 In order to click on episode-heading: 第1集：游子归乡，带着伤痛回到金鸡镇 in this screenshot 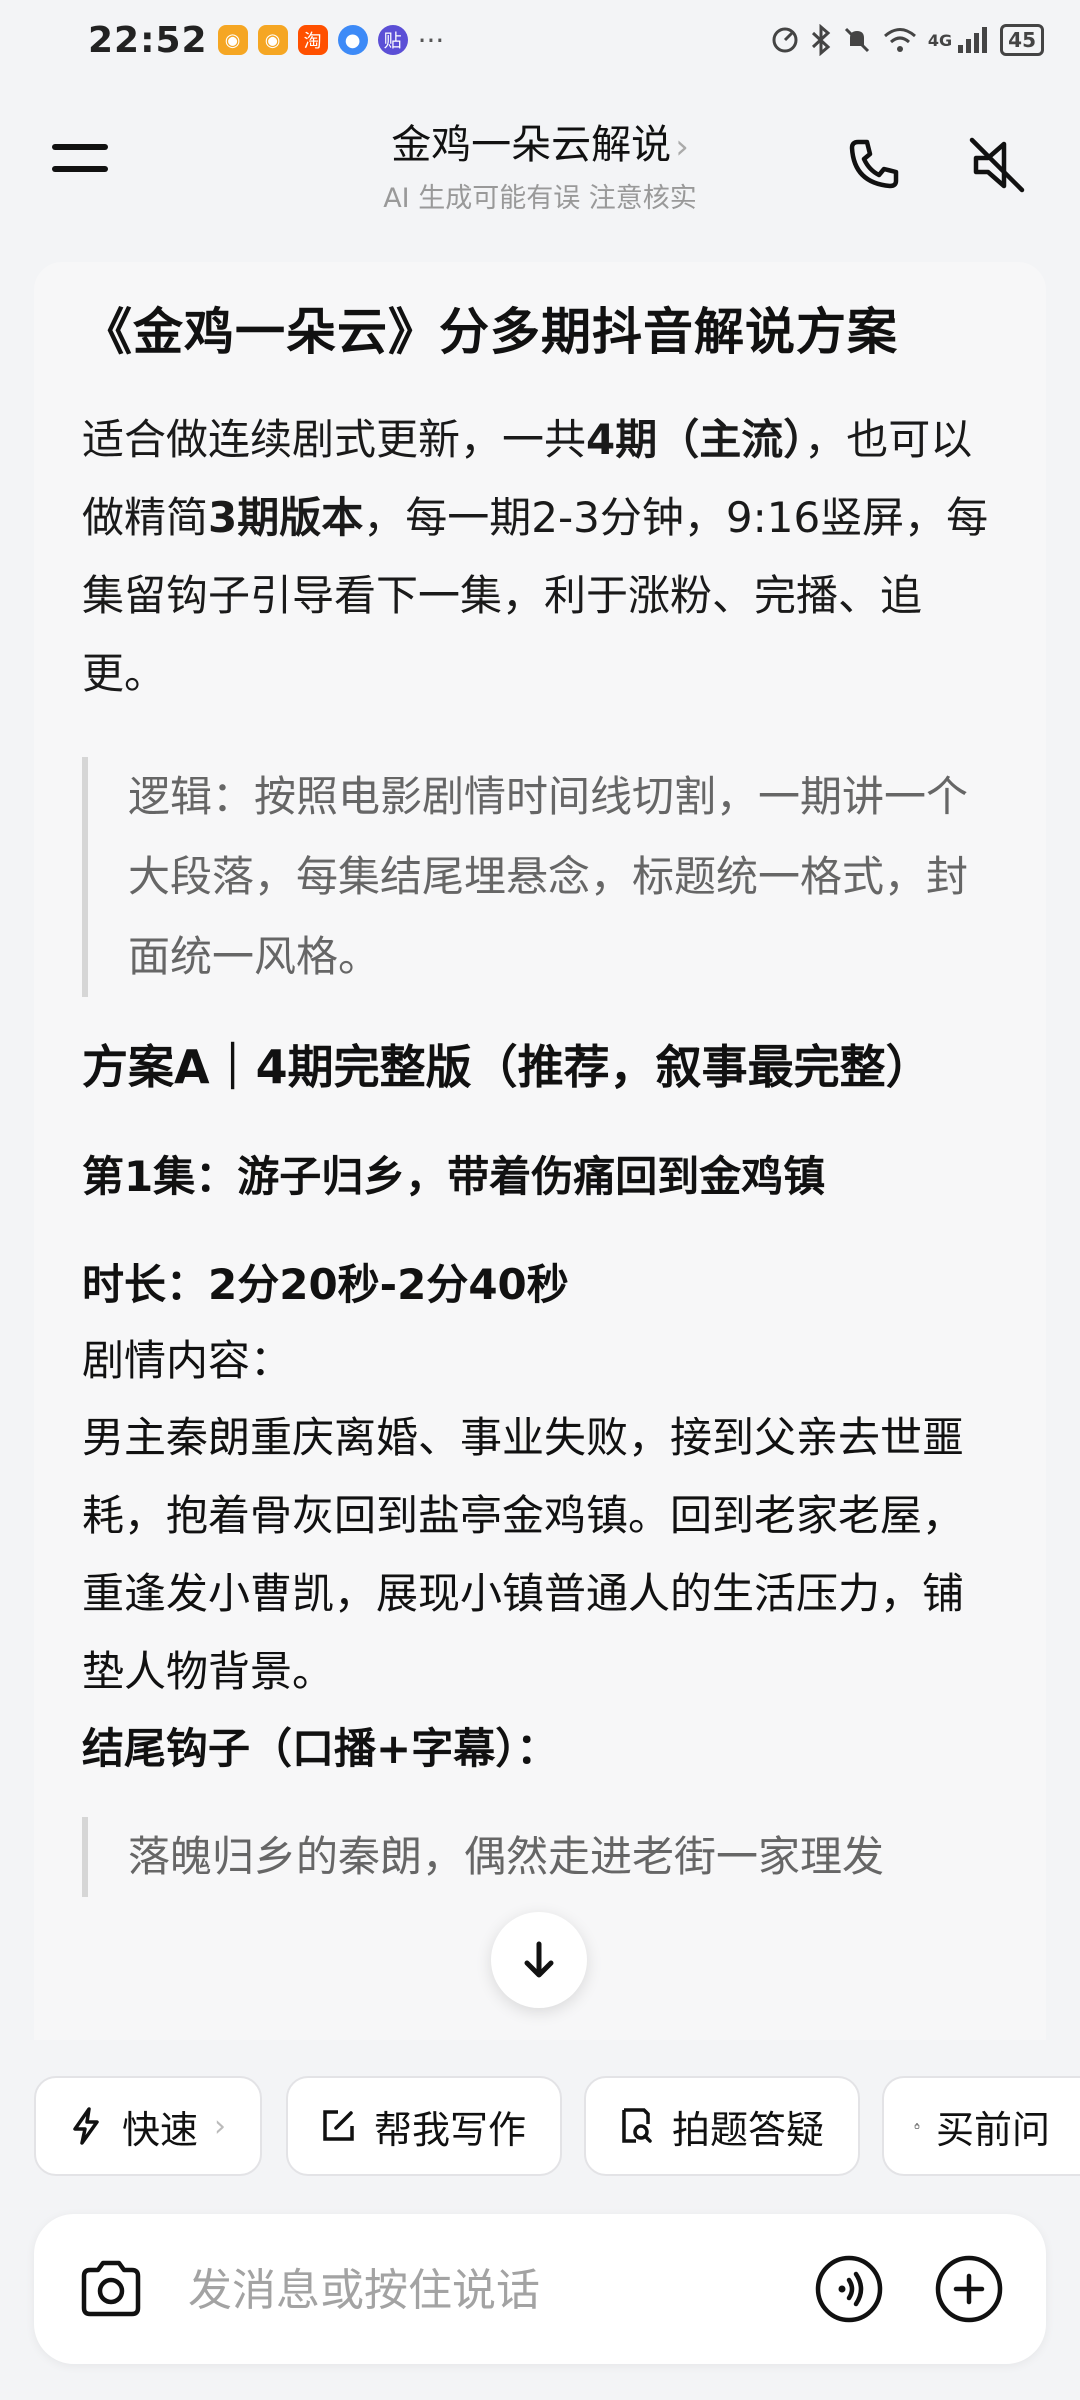, I will do `click(454, 1176)`.